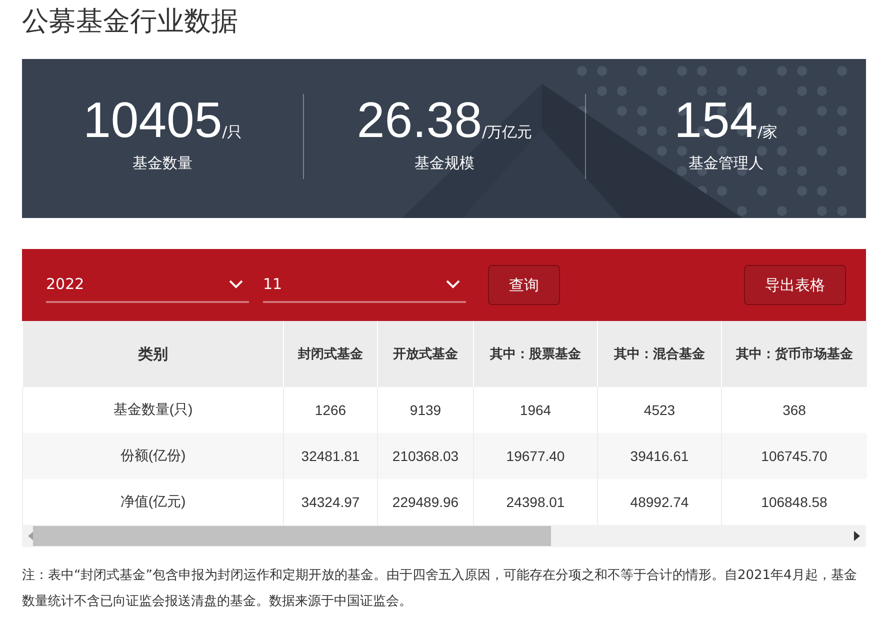 Image resolution: width=887 pixels, height=625 pixels. I want to click on scrollbar-thumb, so click(292, 536).